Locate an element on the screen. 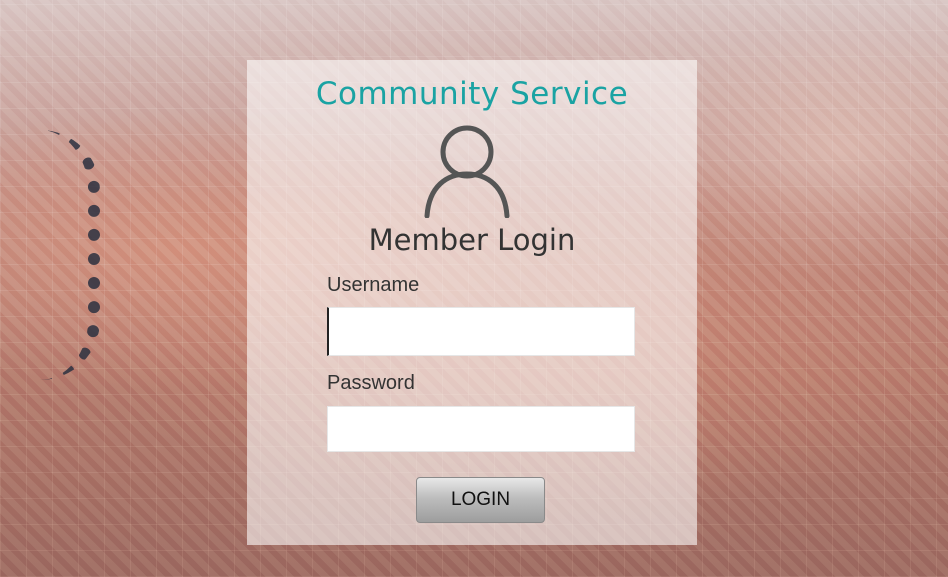 Image resolution: width=948 pixels, height=577 pixels. password-input is located at coordinates (481, 429).